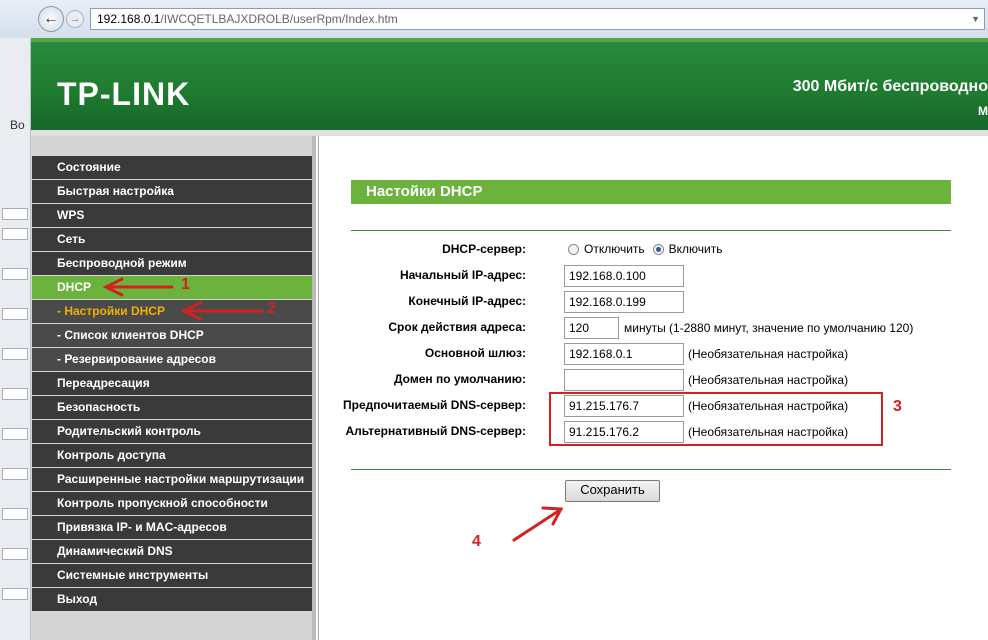  Describe the element at coordinates (441, 544) in the screenshot. I see `white-patch` at that location.